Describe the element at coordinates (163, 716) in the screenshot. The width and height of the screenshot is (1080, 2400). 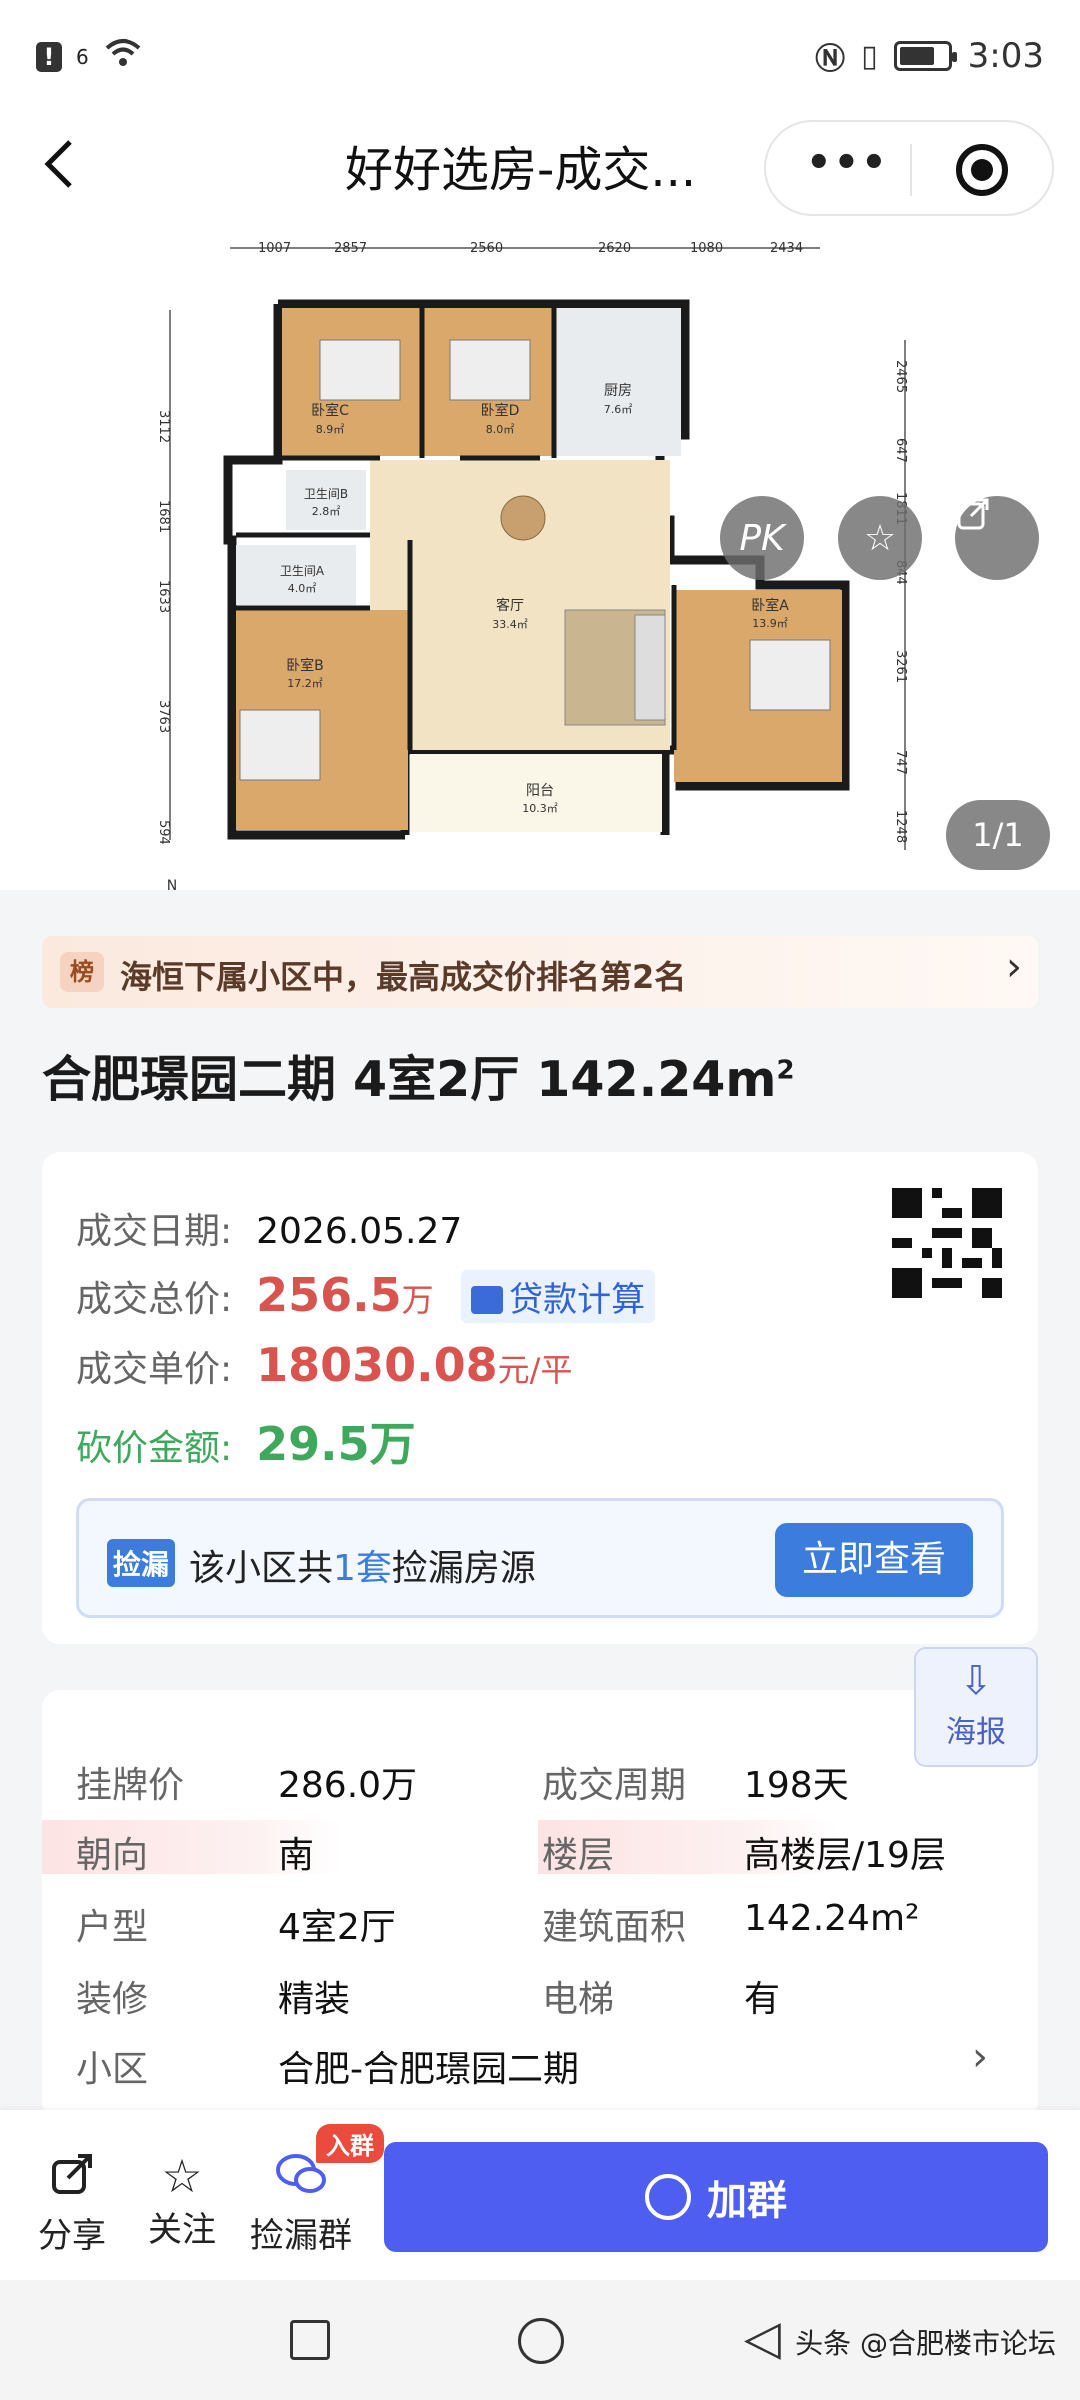
I see `dim-left-4: 3763` at that location.